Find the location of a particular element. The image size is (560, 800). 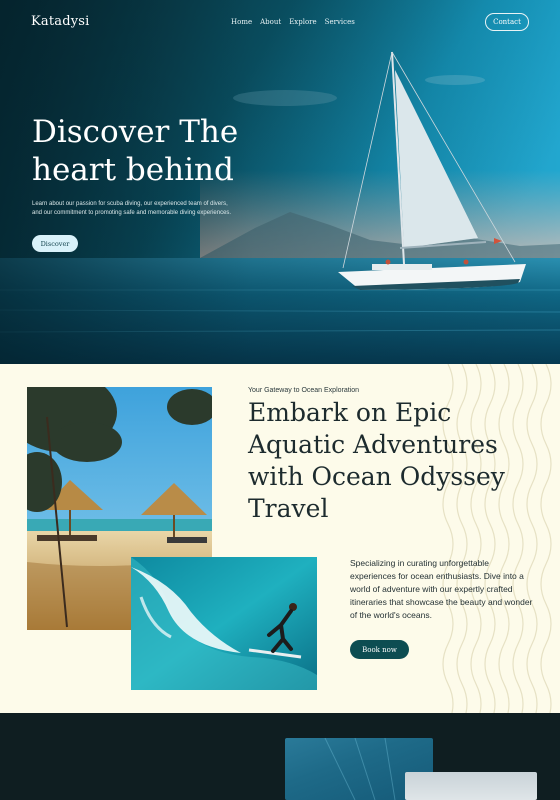

nav-link-about: About is located at coordinates (270, 22).